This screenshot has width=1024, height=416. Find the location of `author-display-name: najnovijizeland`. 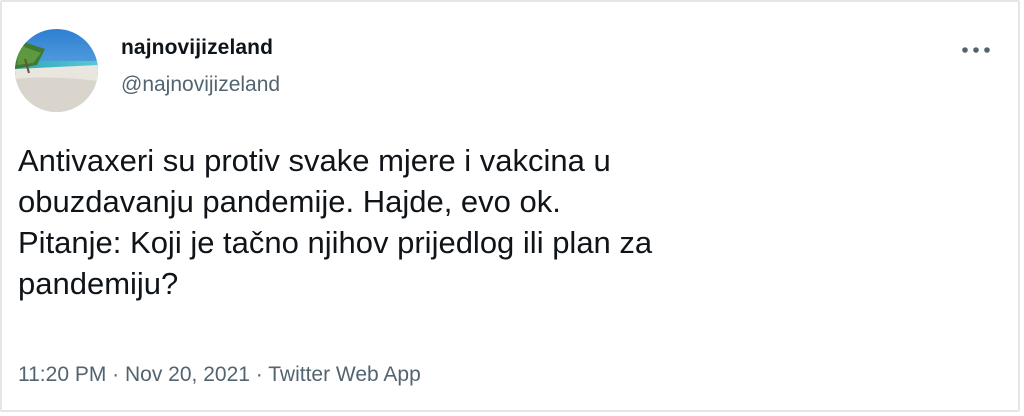

author-display-name: najnovijizeland is located at coordinates (197, 48).